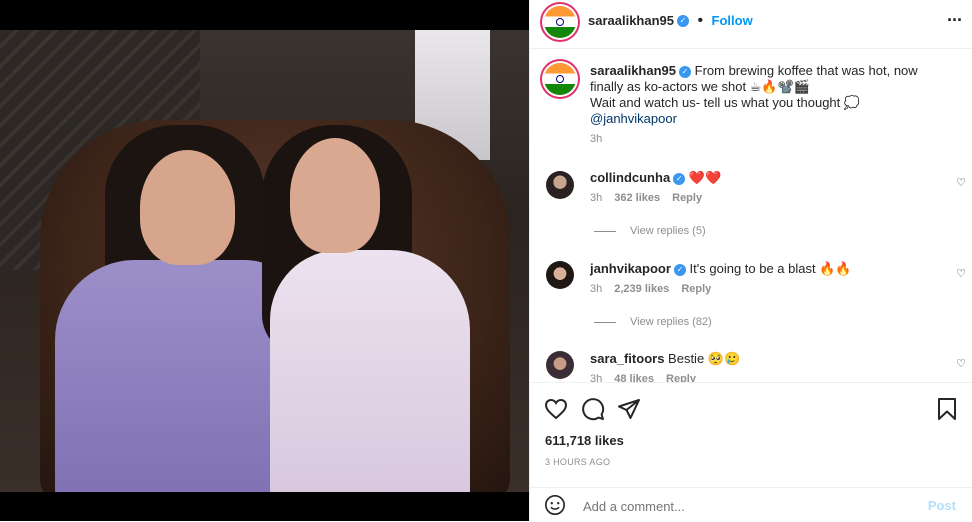  I want to click on person-right-sweater, so click(370, 371).